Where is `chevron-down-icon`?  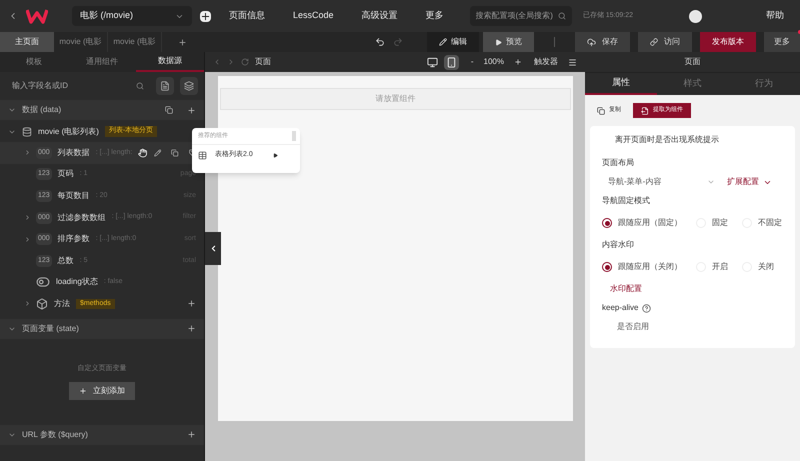 chevron-down-icon is located at coordinates (711, 182).